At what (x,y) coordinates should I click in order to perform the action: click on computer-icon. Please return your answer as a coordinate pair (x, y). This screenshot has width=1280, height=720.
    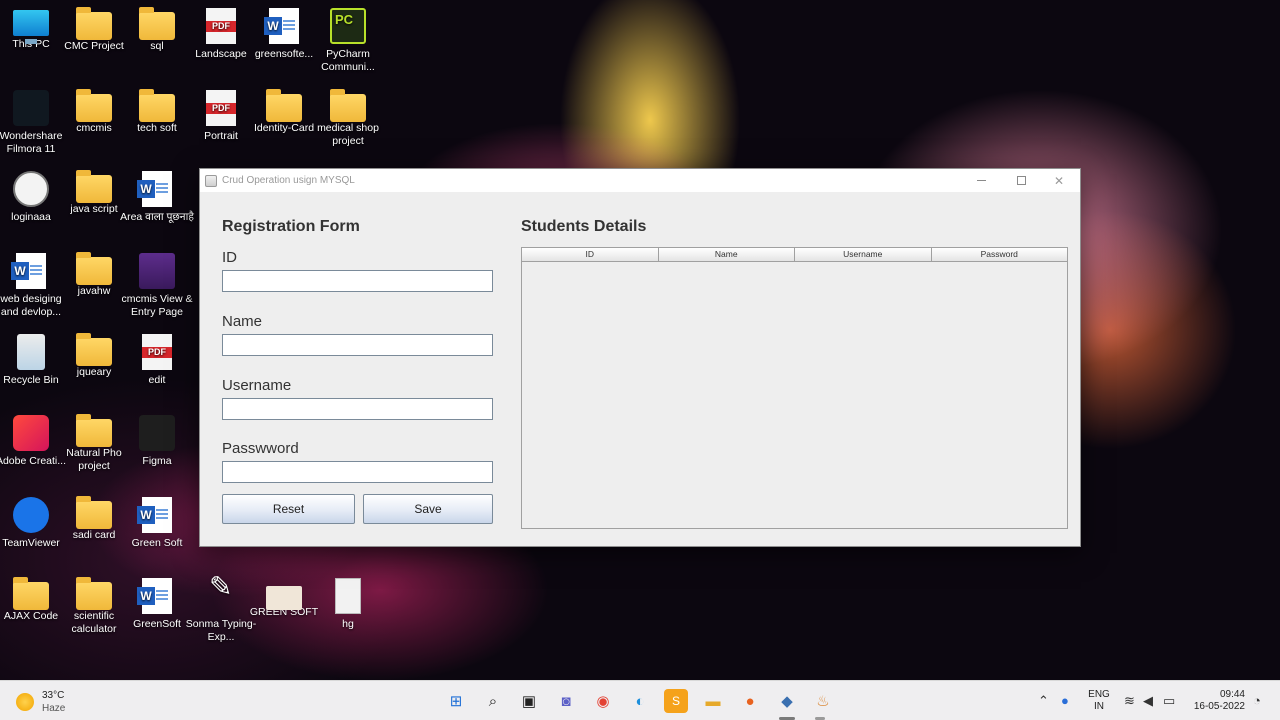
    Looking at the image, I should click on (31, 27).